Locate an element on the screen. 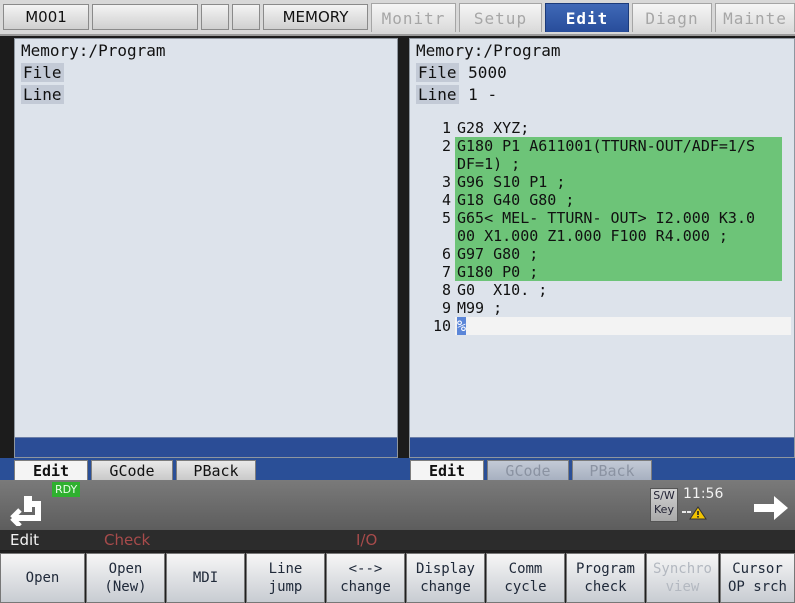 The height and width of the screenshot is (603, 795). code-line-current: 10 % is located at coordinates (602, 326).